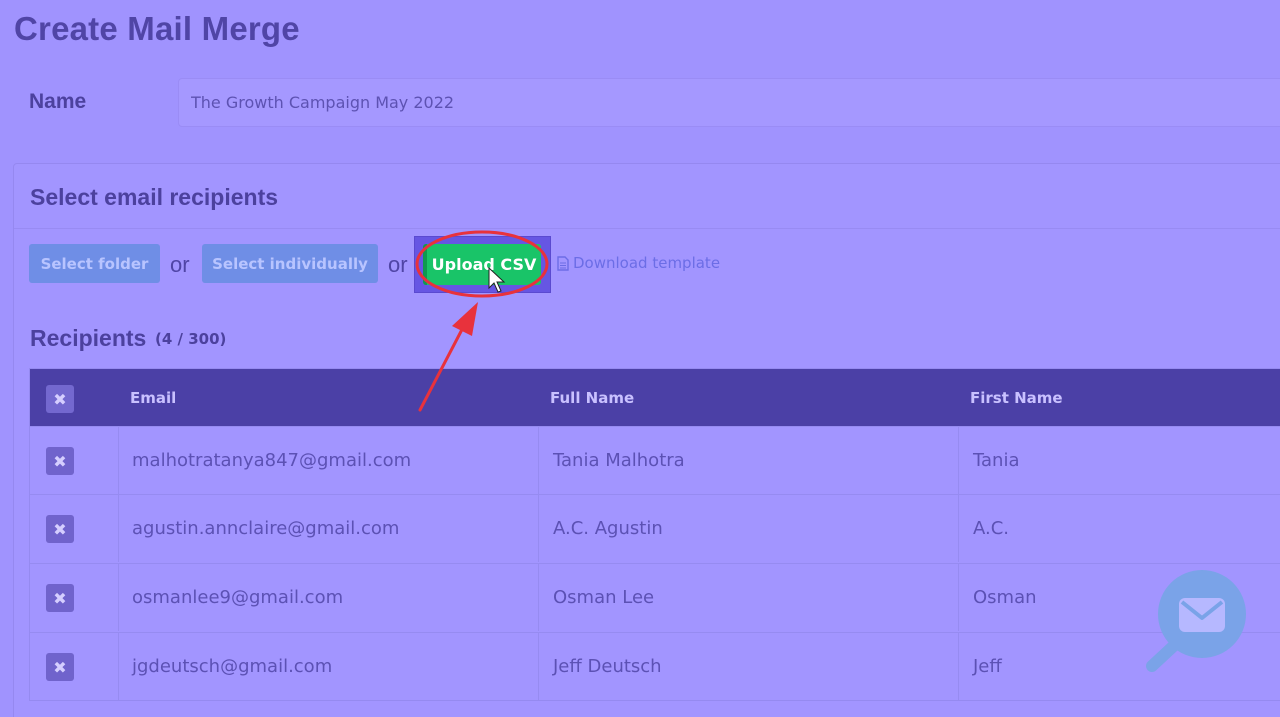  I want to click on name-label: Name, so click(58, 101).